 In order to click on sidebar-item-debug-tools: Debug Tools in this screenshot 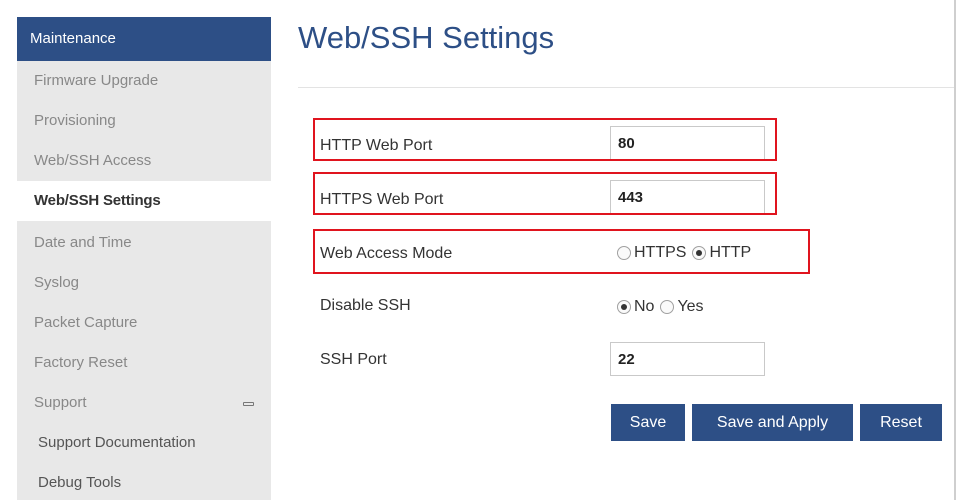, I will do `click(144, 483)`.